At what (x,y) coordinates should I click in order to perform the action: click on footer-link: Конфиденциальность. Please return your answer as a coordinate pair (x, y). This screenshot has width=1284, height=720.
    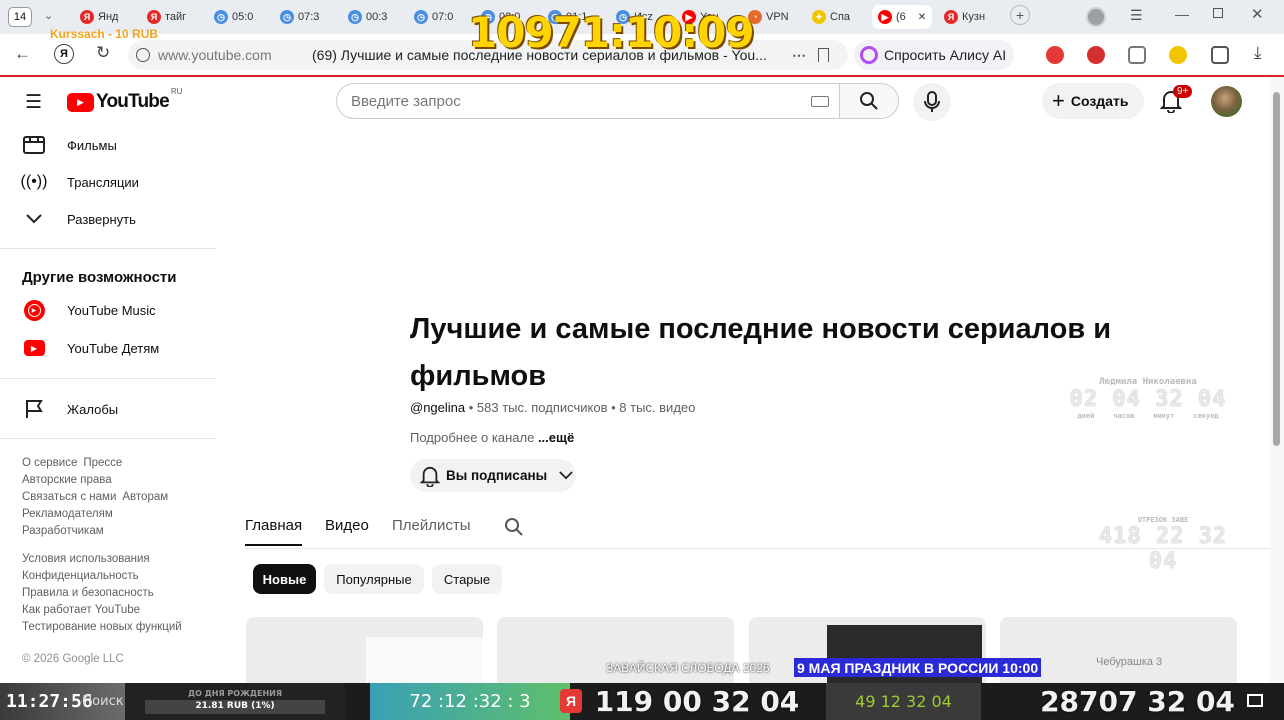
    Looking at the image, I should click on (80, 576).